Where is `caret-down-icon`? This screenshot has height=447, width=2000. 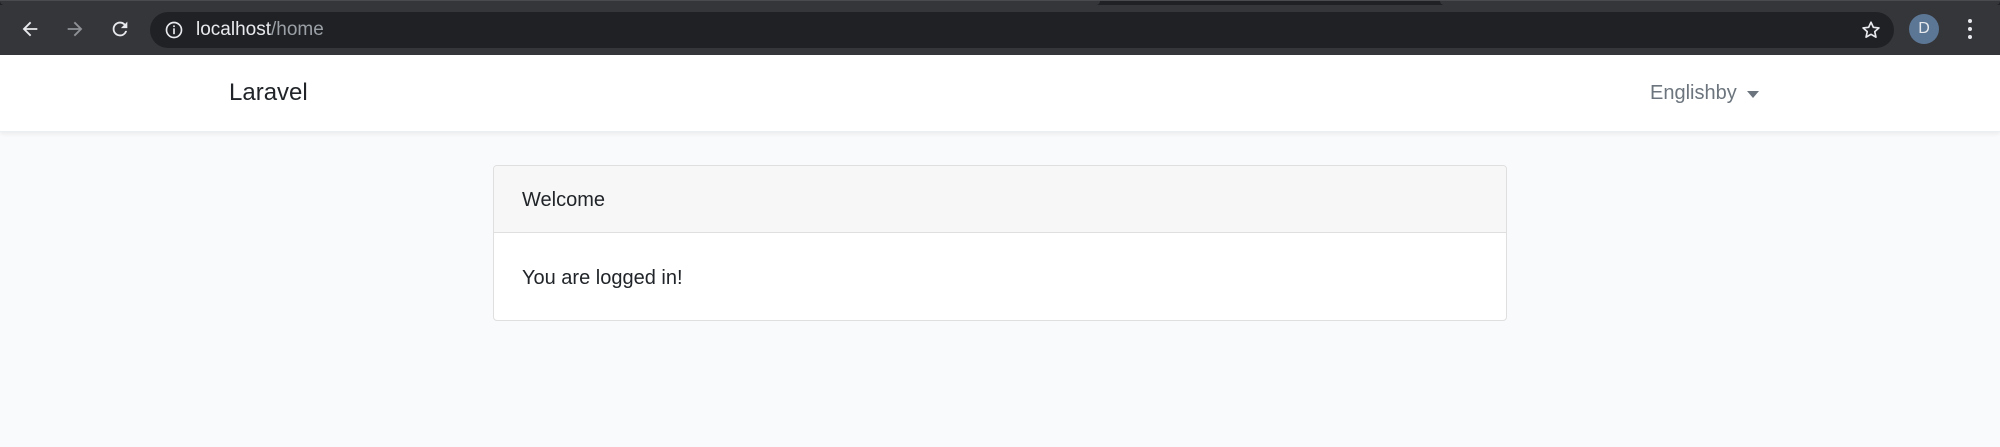
caret-down-icon is located at coordinates (1752, 94).